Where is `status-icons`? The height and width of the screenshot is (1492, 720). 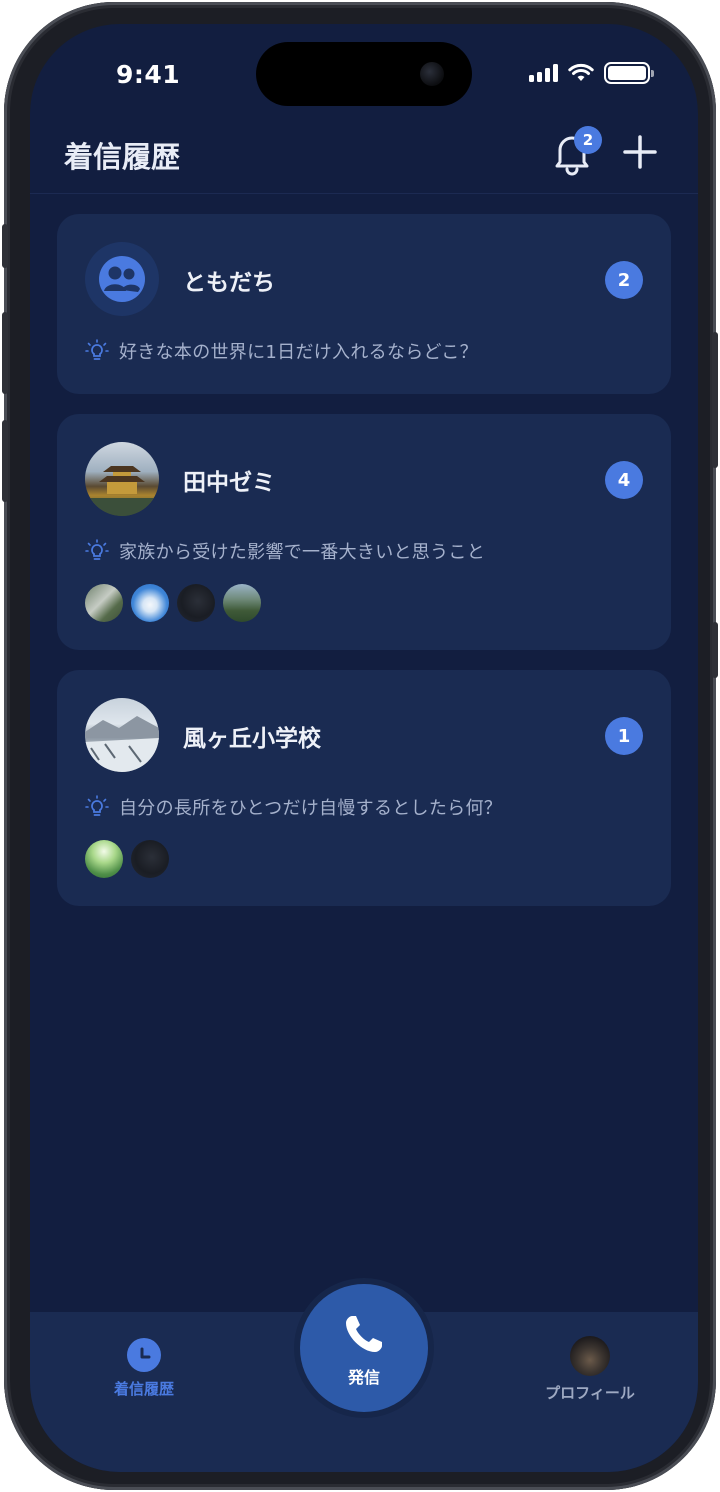
status-icons is located at coordinates (591, 73).